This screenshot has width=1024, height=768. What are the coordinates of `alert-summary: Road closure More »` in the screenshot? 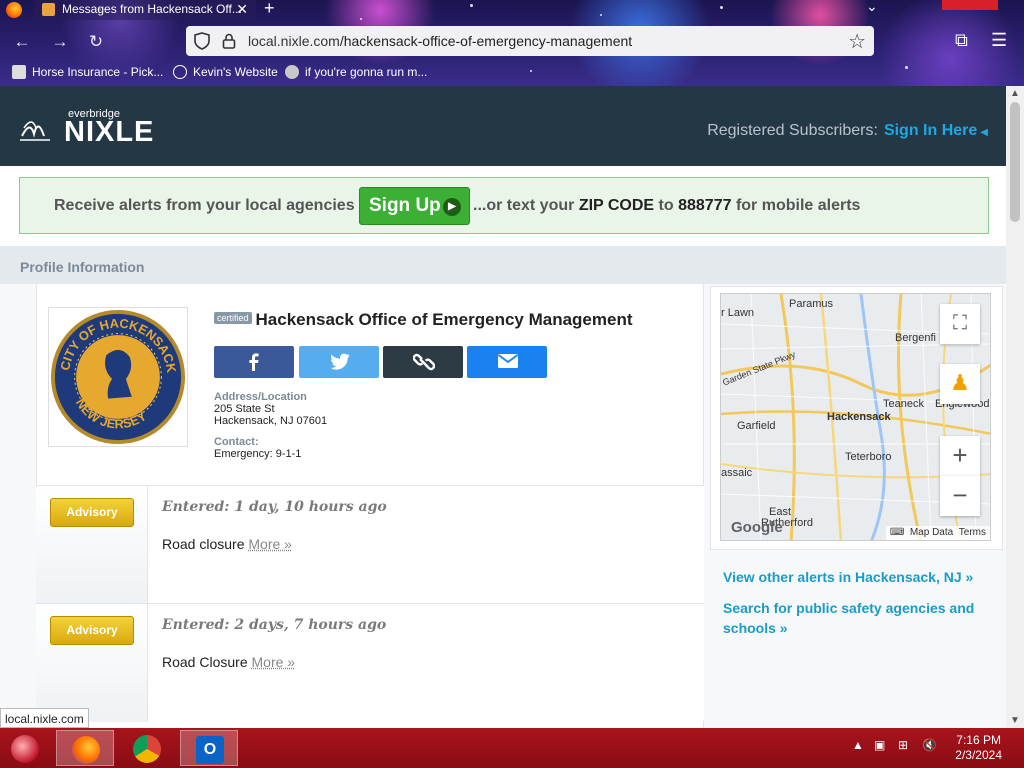 It's located at (227, 544).